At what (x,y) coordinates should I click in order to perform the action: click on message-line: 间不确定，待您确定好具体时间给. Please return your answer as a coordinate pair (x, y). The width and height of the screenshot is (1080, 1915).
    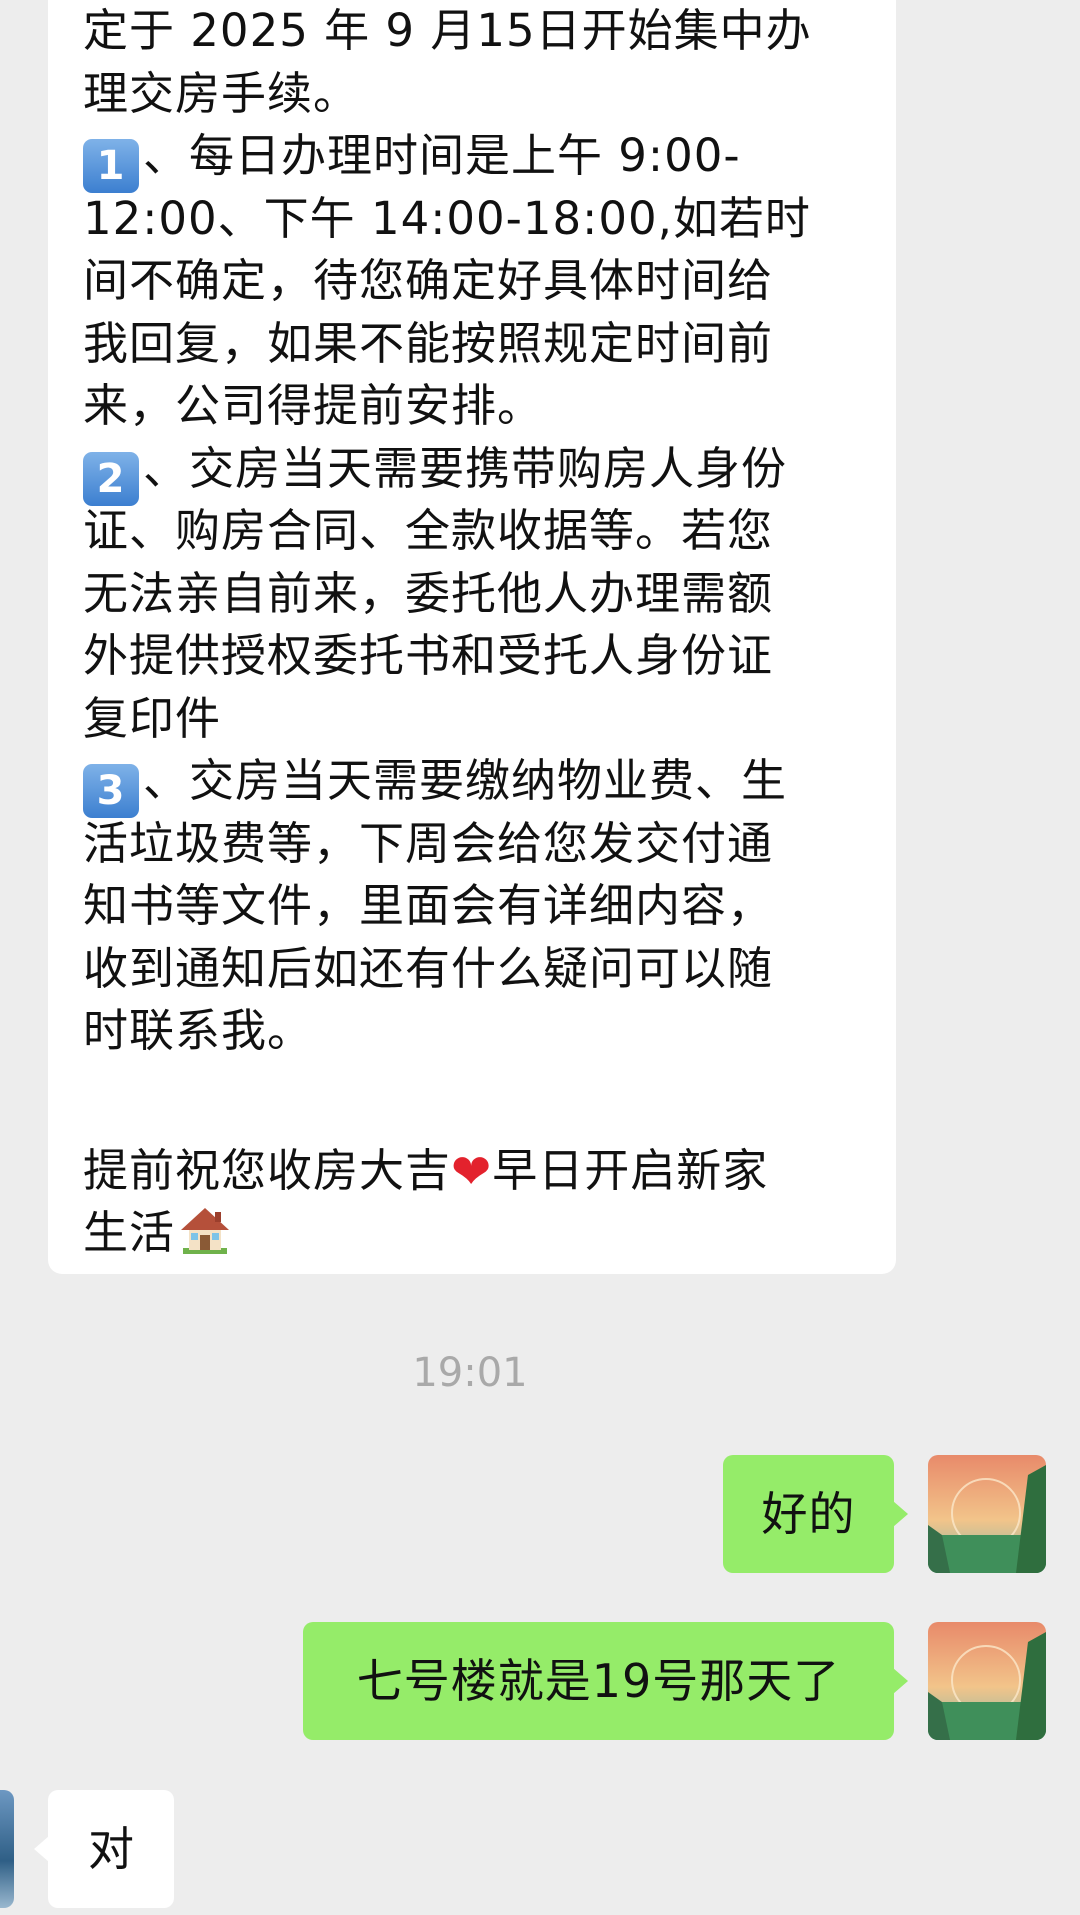
    Looking at the image, I should click on (428, 280).